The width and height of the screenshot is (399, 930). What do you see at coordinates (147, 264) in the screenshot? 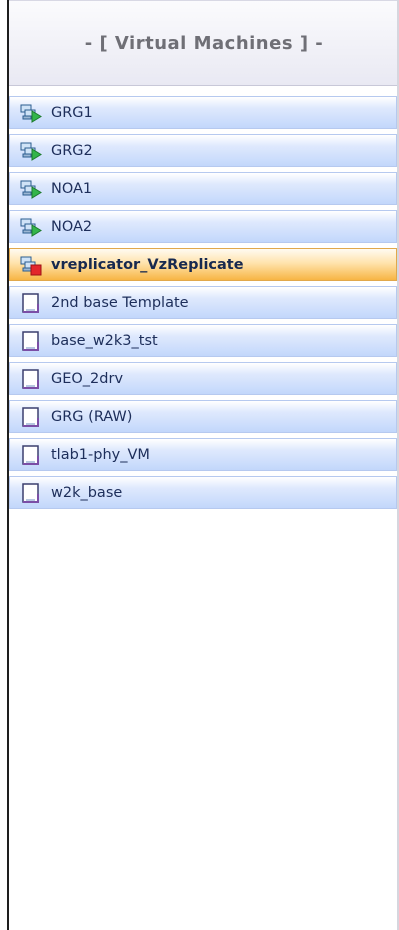
I see `vm-label: vreplicator_VzReplicate` at bounding box center [147, 264].